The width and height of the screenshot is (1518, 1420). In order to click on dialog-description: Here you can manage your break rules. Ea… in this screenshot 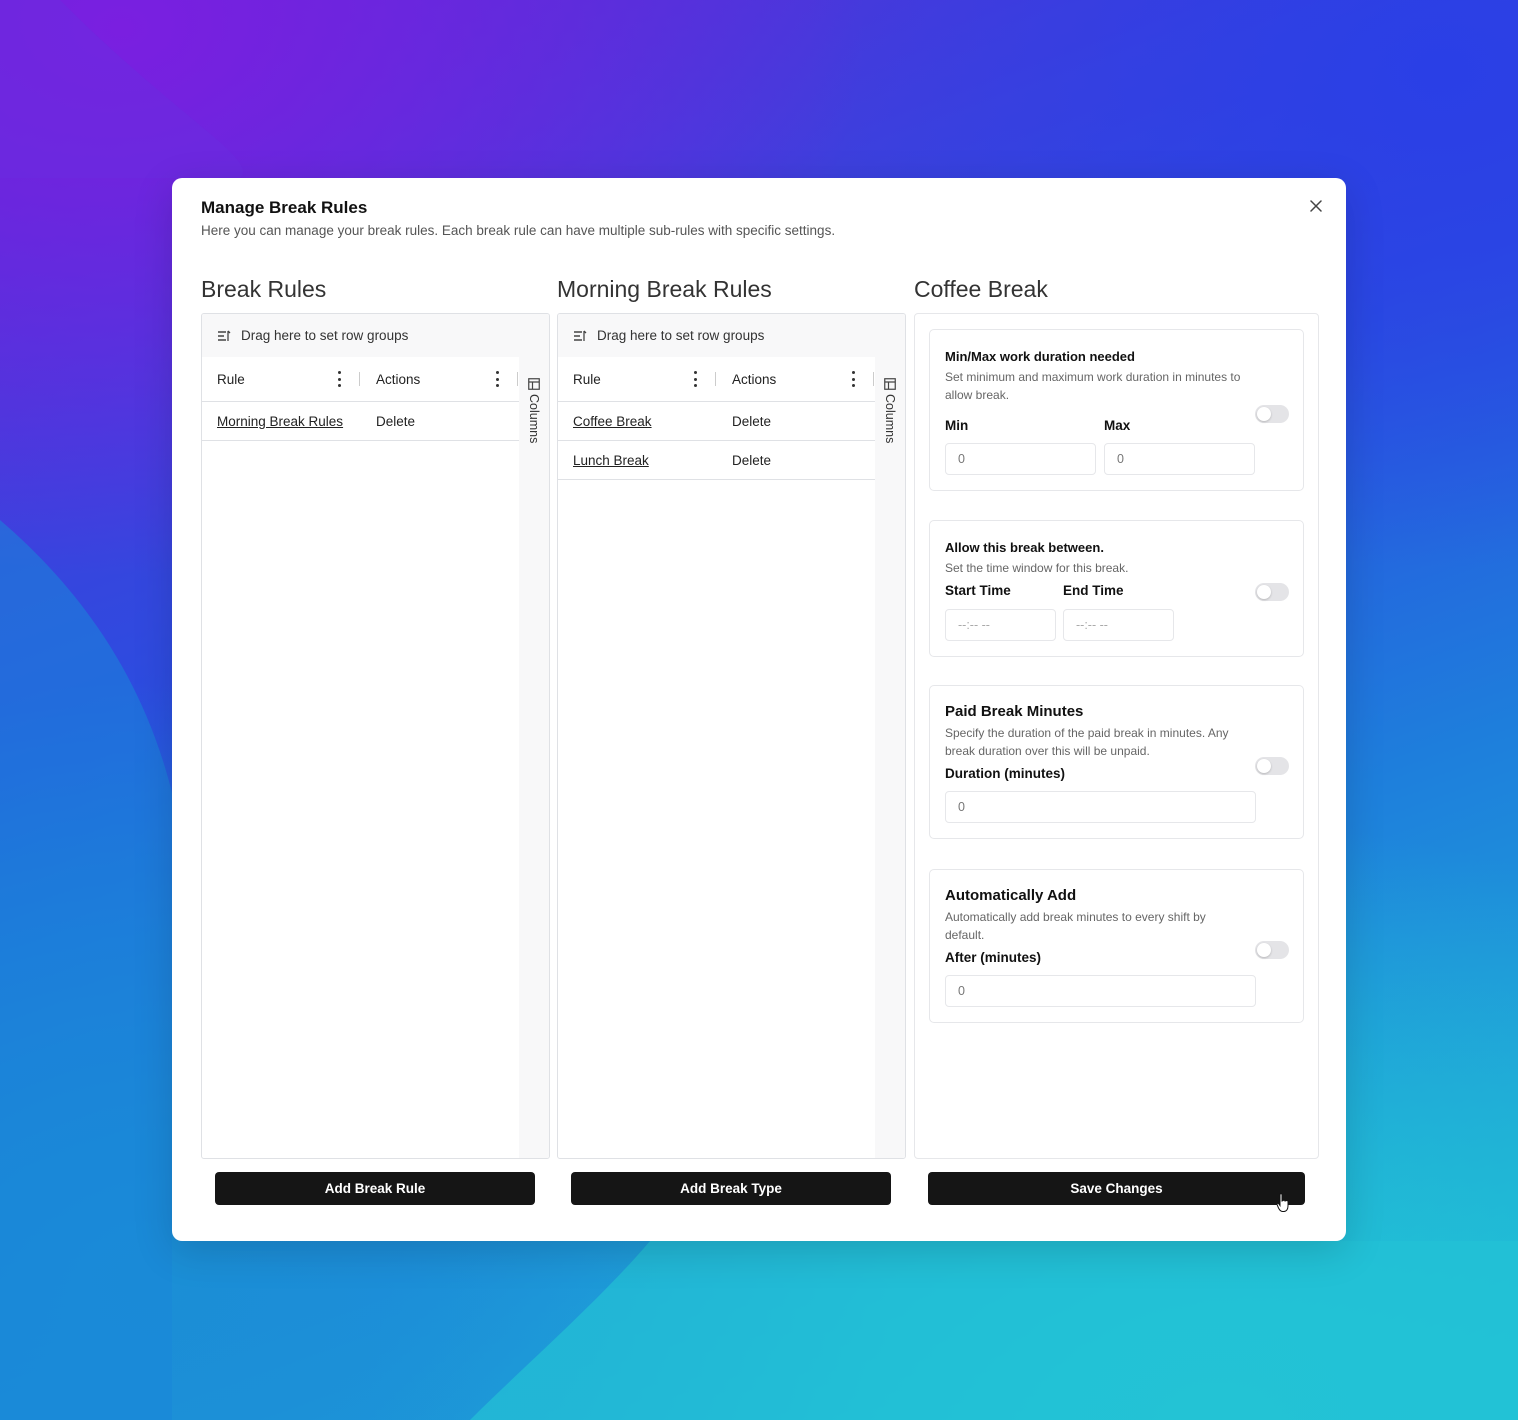, I will do `click(518, 230)`.